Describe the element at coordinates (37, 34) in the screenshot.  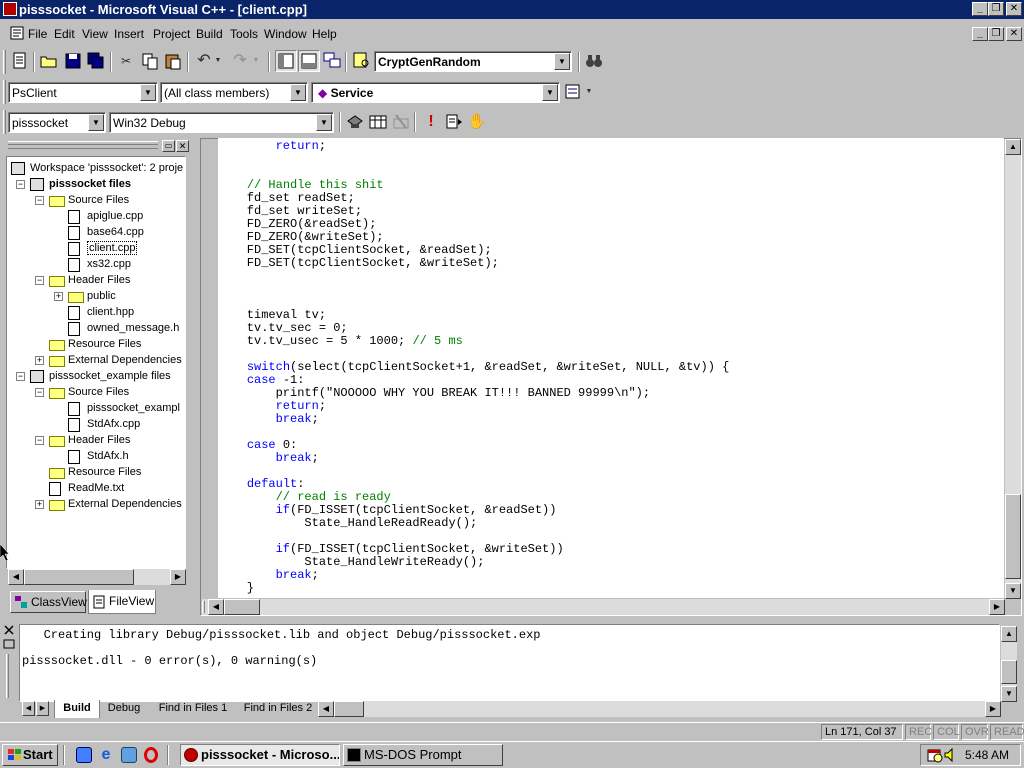
I see `menu-file: File` at that location.